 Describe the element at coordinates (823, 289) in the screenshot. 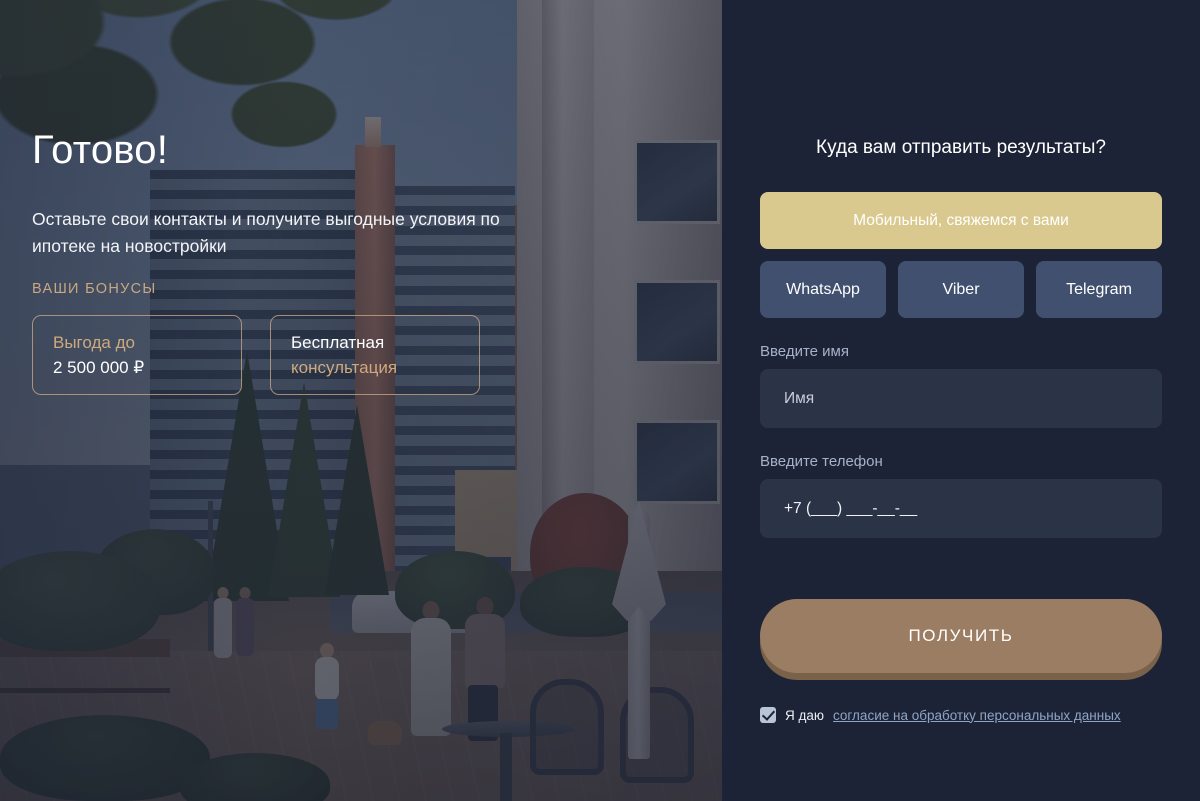

I see `channel-option-whatsapp: WhatsApp` at that location.